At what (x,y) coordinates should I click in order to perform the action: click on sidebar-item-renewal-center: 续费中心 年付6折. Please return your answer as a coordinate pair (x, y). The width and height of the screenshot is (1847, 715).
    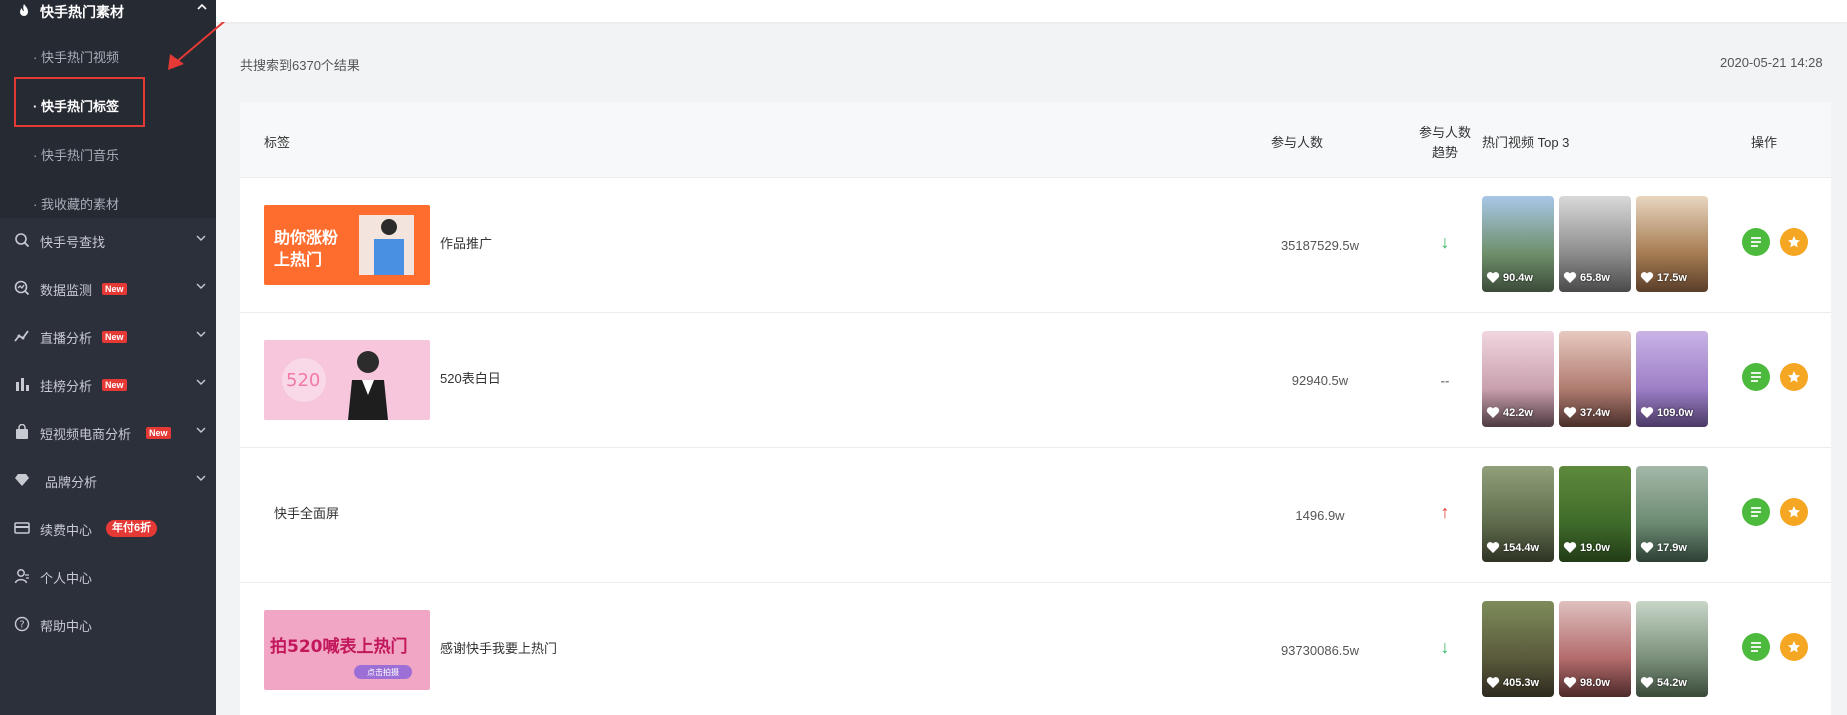
    Looking at the image, I should click on (108, 528).